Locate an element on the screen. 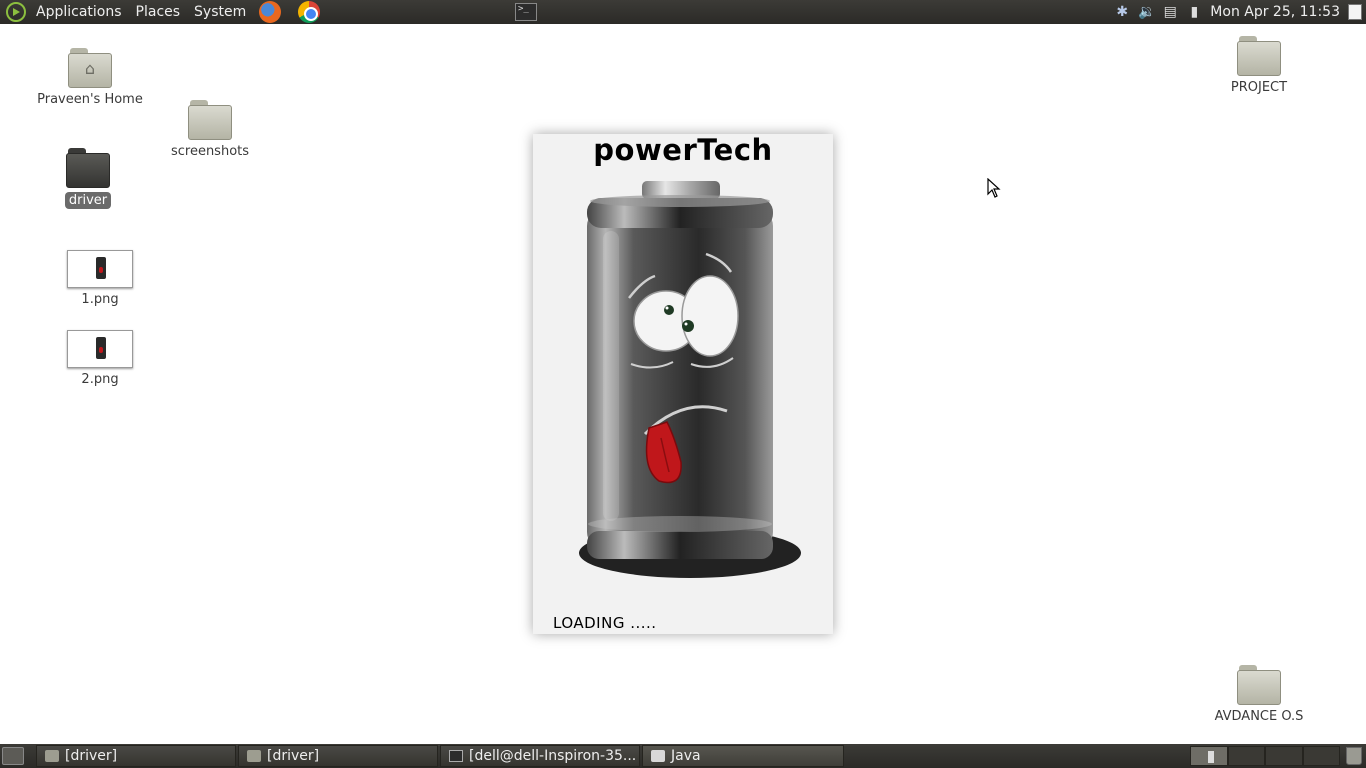 This screenshot has height=768, width=1366. mouse-cursor-icon is located at coordinates (994, 188).